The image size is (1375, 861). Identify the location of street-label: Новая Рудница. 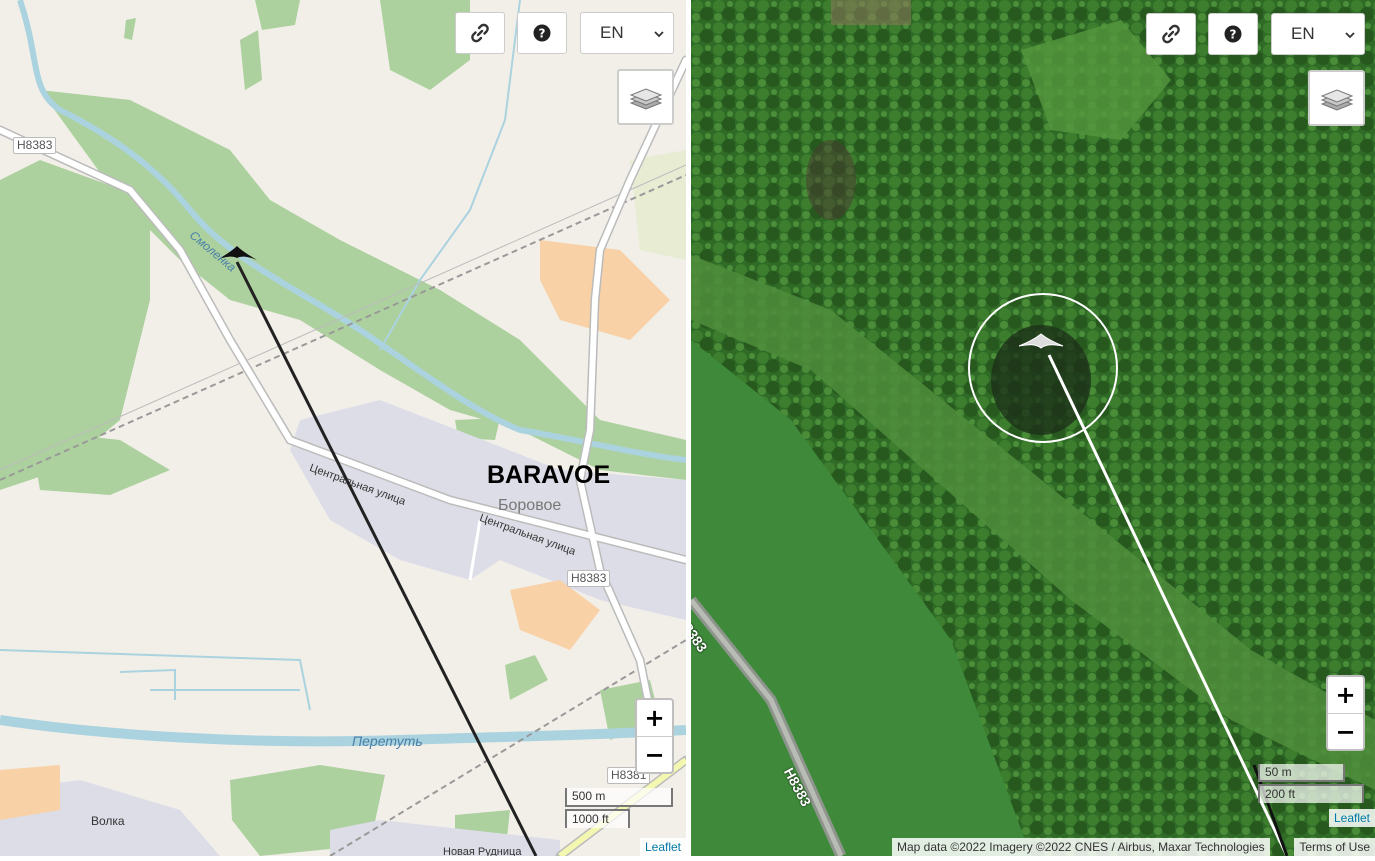
(482, 851).